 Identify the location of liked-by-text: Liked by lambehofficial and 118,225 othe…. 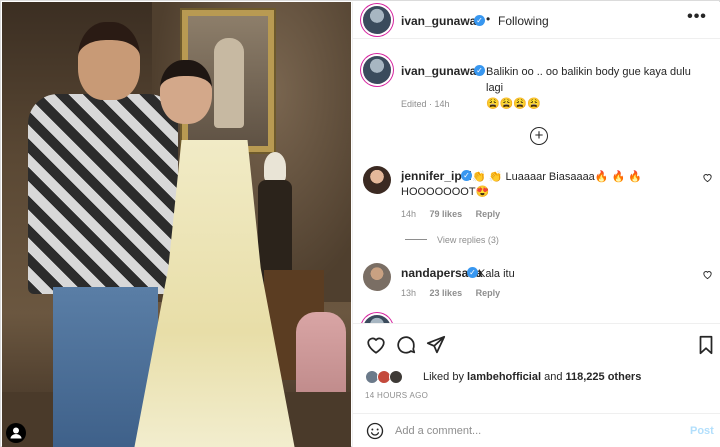
(532, 377).